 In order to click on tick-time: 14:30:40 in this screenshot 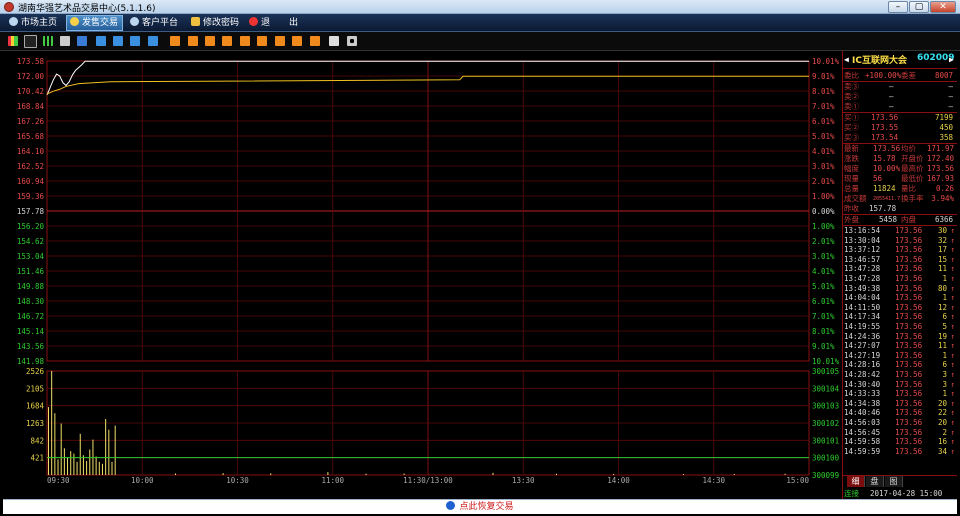, I will do `click(862, 384)`.